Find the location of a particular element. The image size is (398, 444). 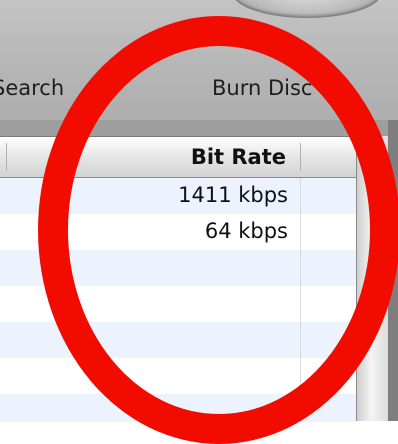

column-separator is located at coordinates (6, 157).